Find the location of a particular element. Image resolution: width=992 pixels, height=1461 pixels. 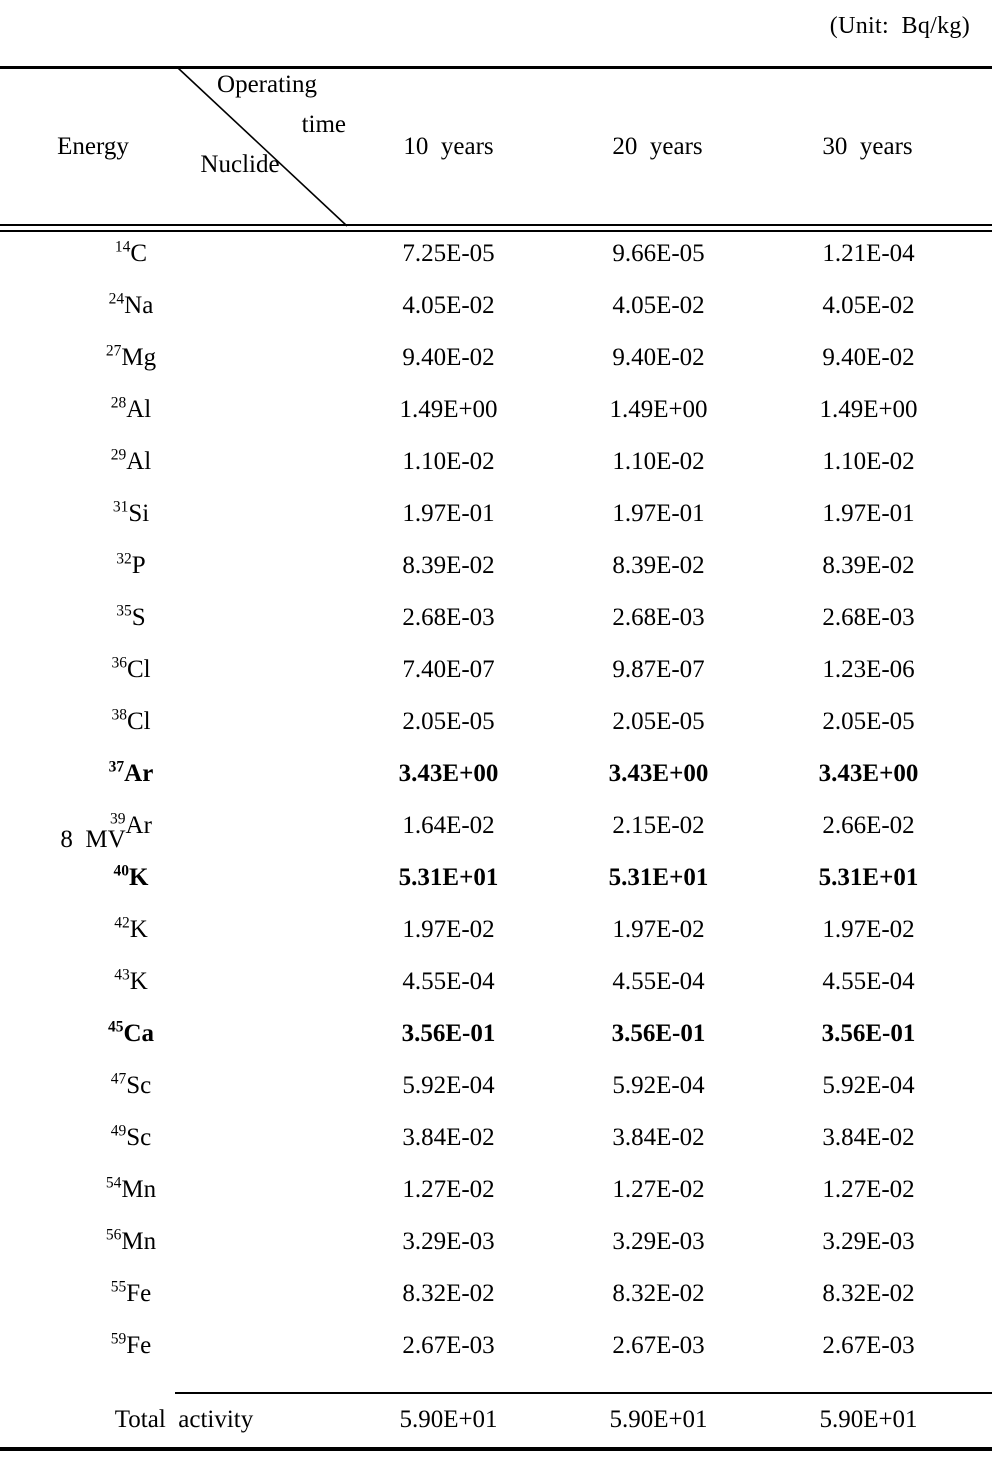

nuclide-mass-number: 31 is located at coordinates (120, 507).